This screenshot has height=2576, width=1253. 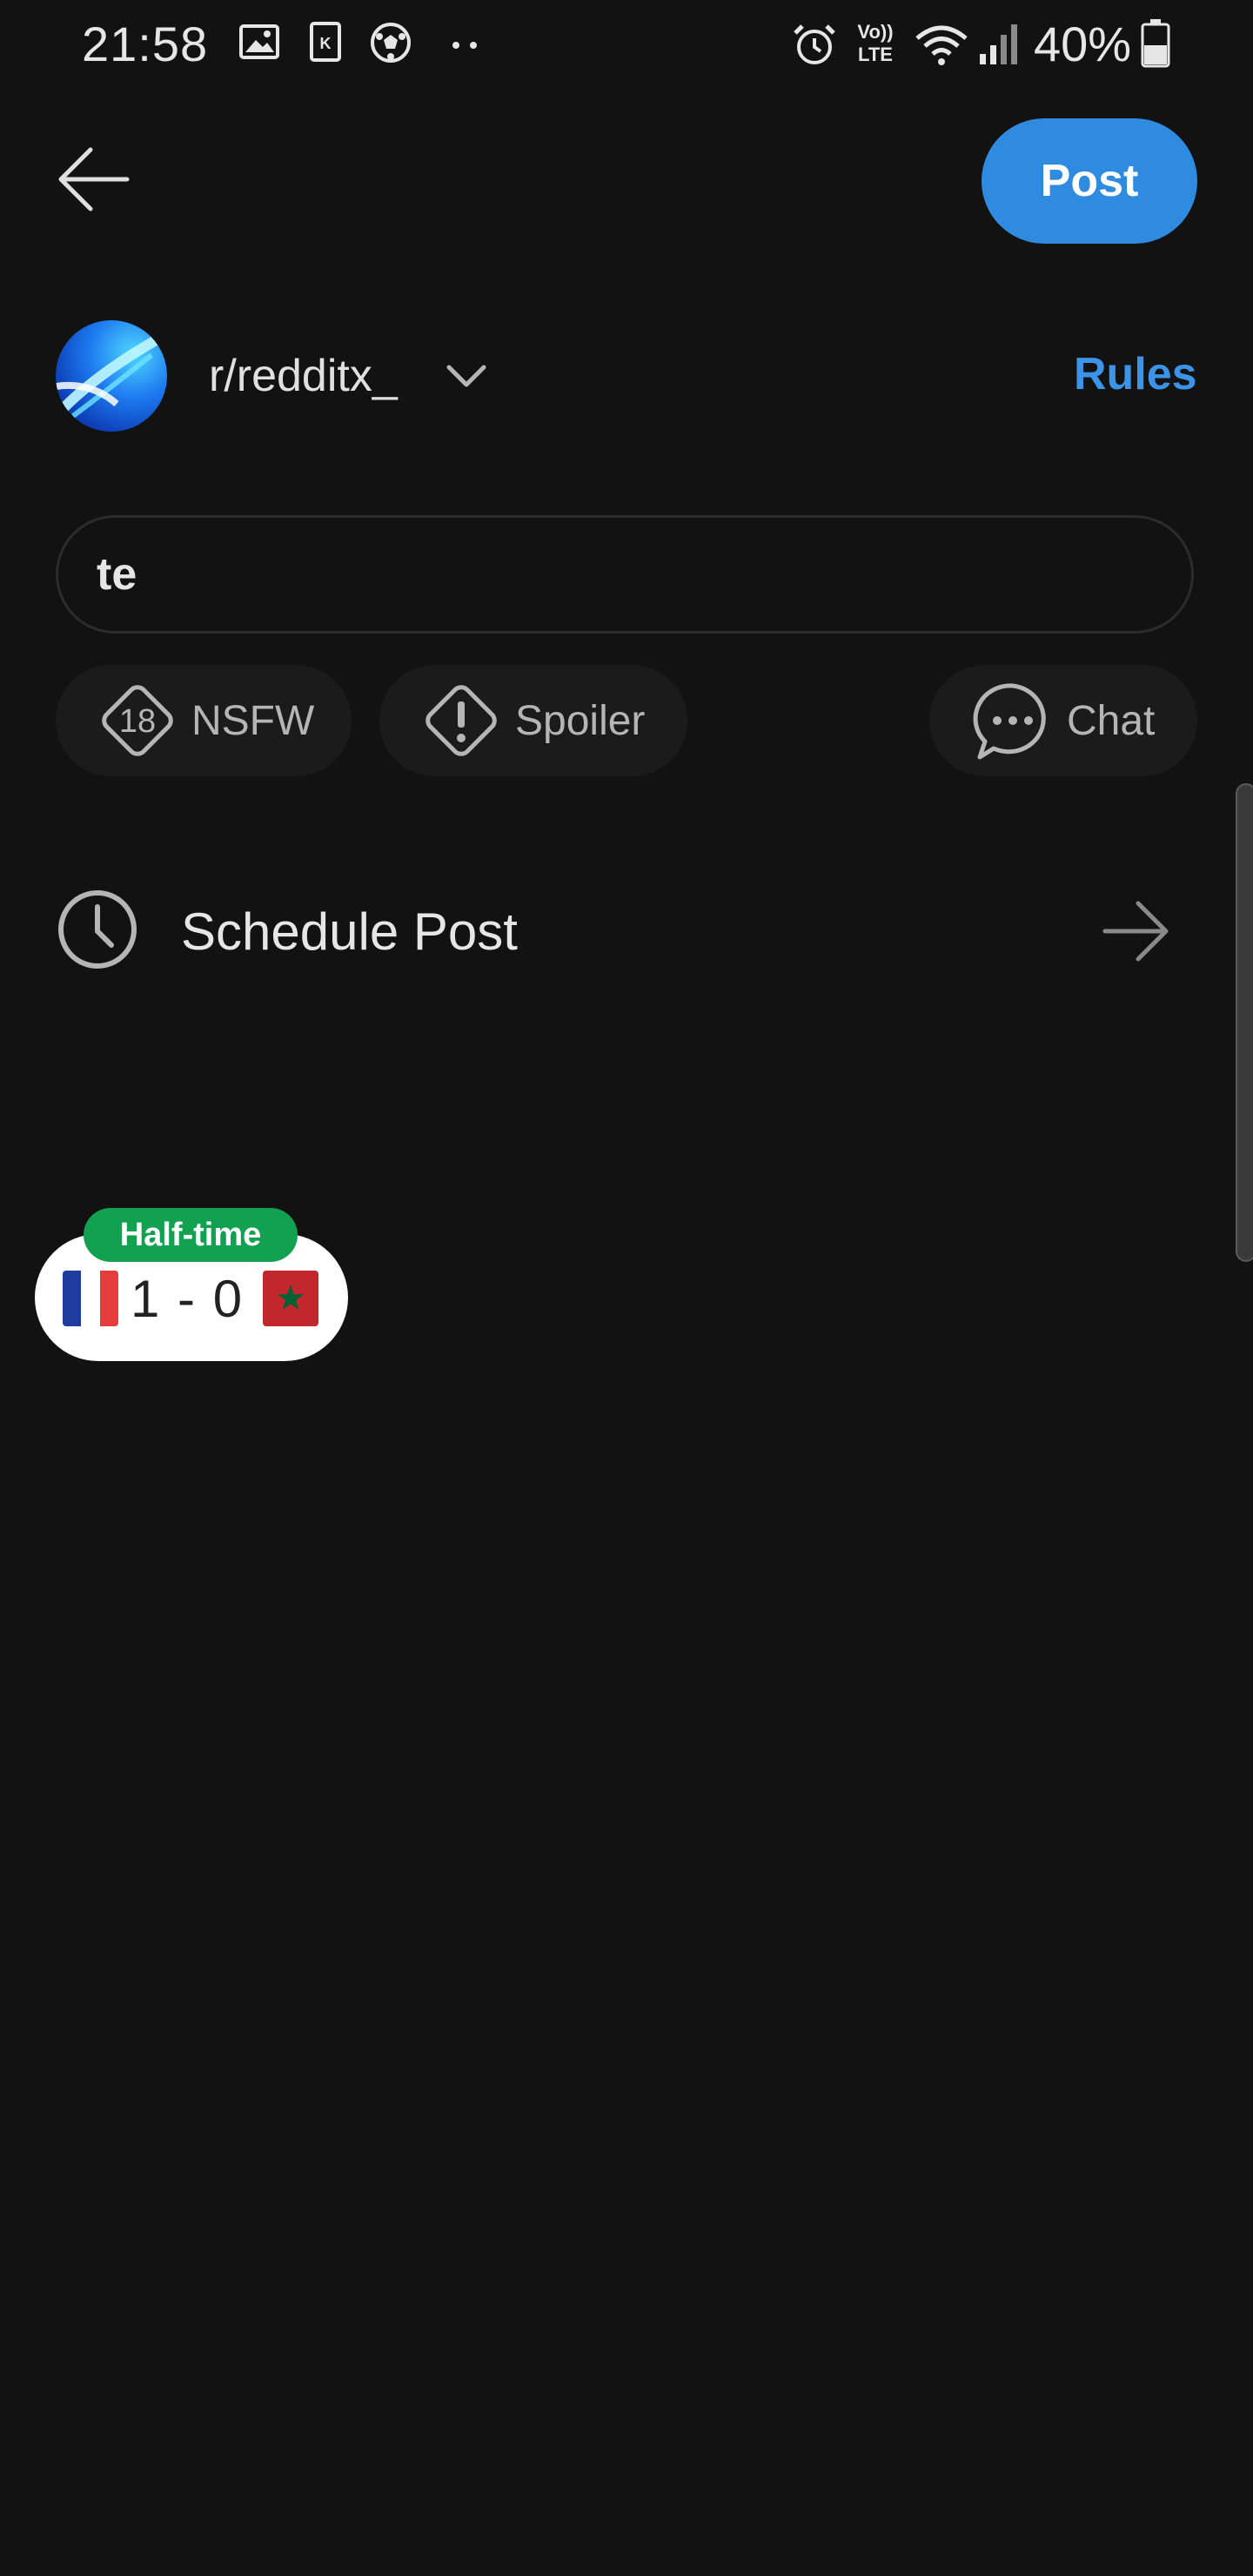 What do you see at coordinates (1244, 1023) in the screenshot?
I see `scroll-handle` at bounding box center [1244, 1023].